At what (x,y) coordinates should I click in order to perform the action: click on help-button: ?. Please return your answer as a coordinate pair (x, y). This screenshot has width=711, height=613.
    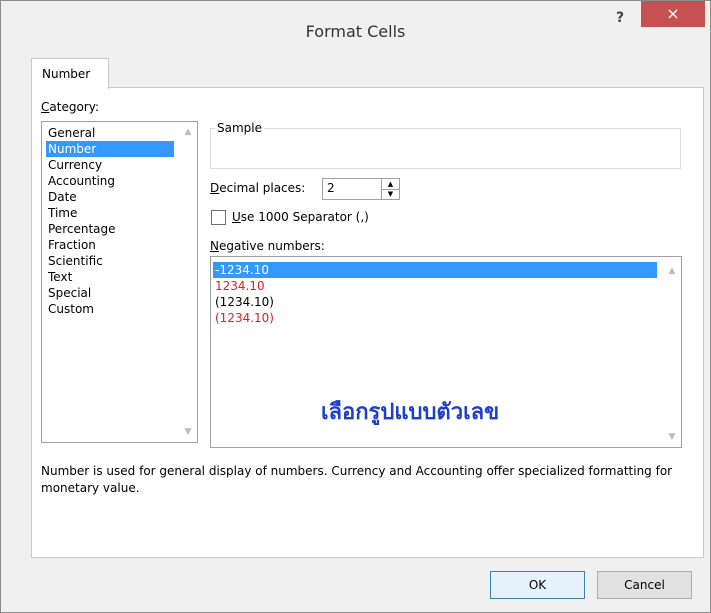
    Looking at the image, I should click on (620, 18).